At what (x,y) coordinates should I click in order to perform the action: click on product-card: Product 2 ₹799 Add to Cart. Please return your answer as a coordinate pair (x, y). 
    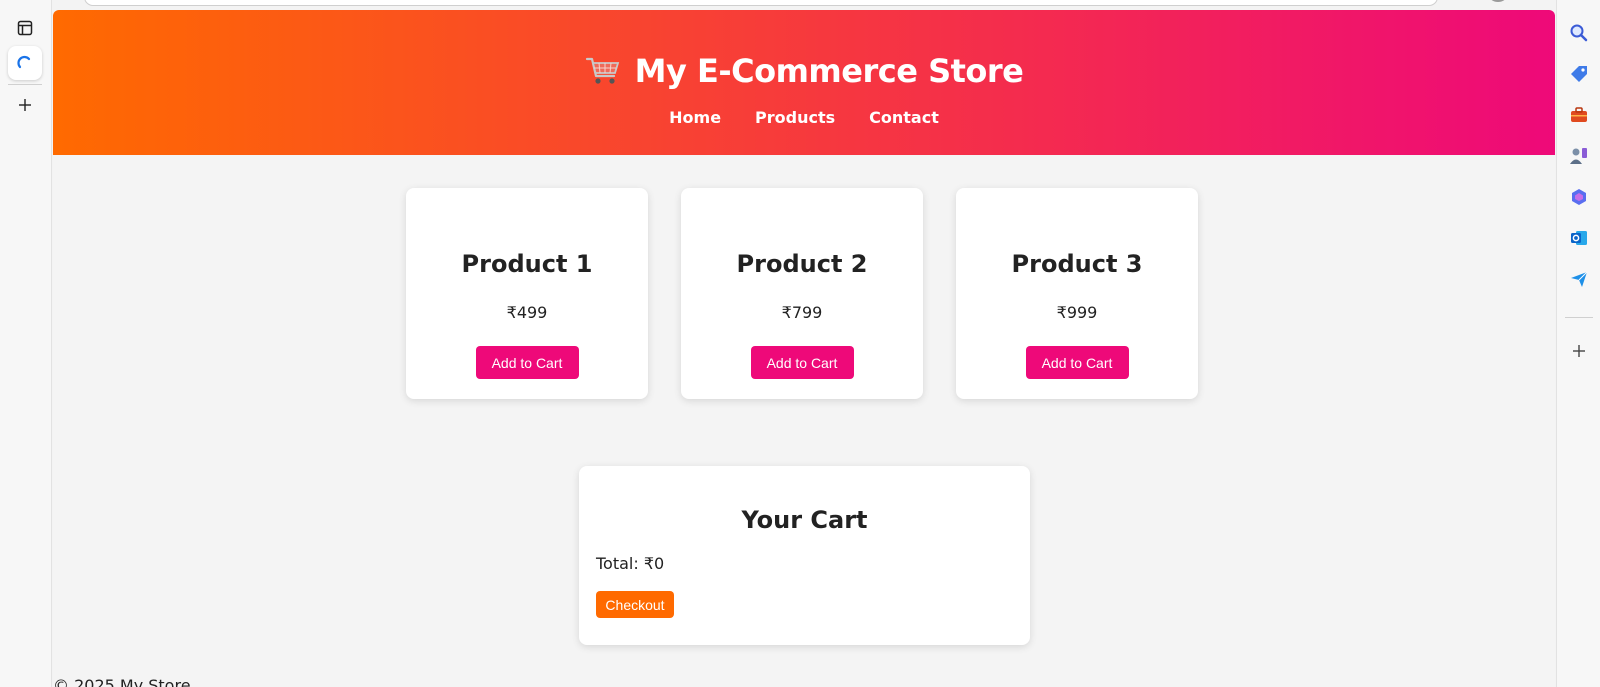
    Looking at the image, I should click on (802, 293).